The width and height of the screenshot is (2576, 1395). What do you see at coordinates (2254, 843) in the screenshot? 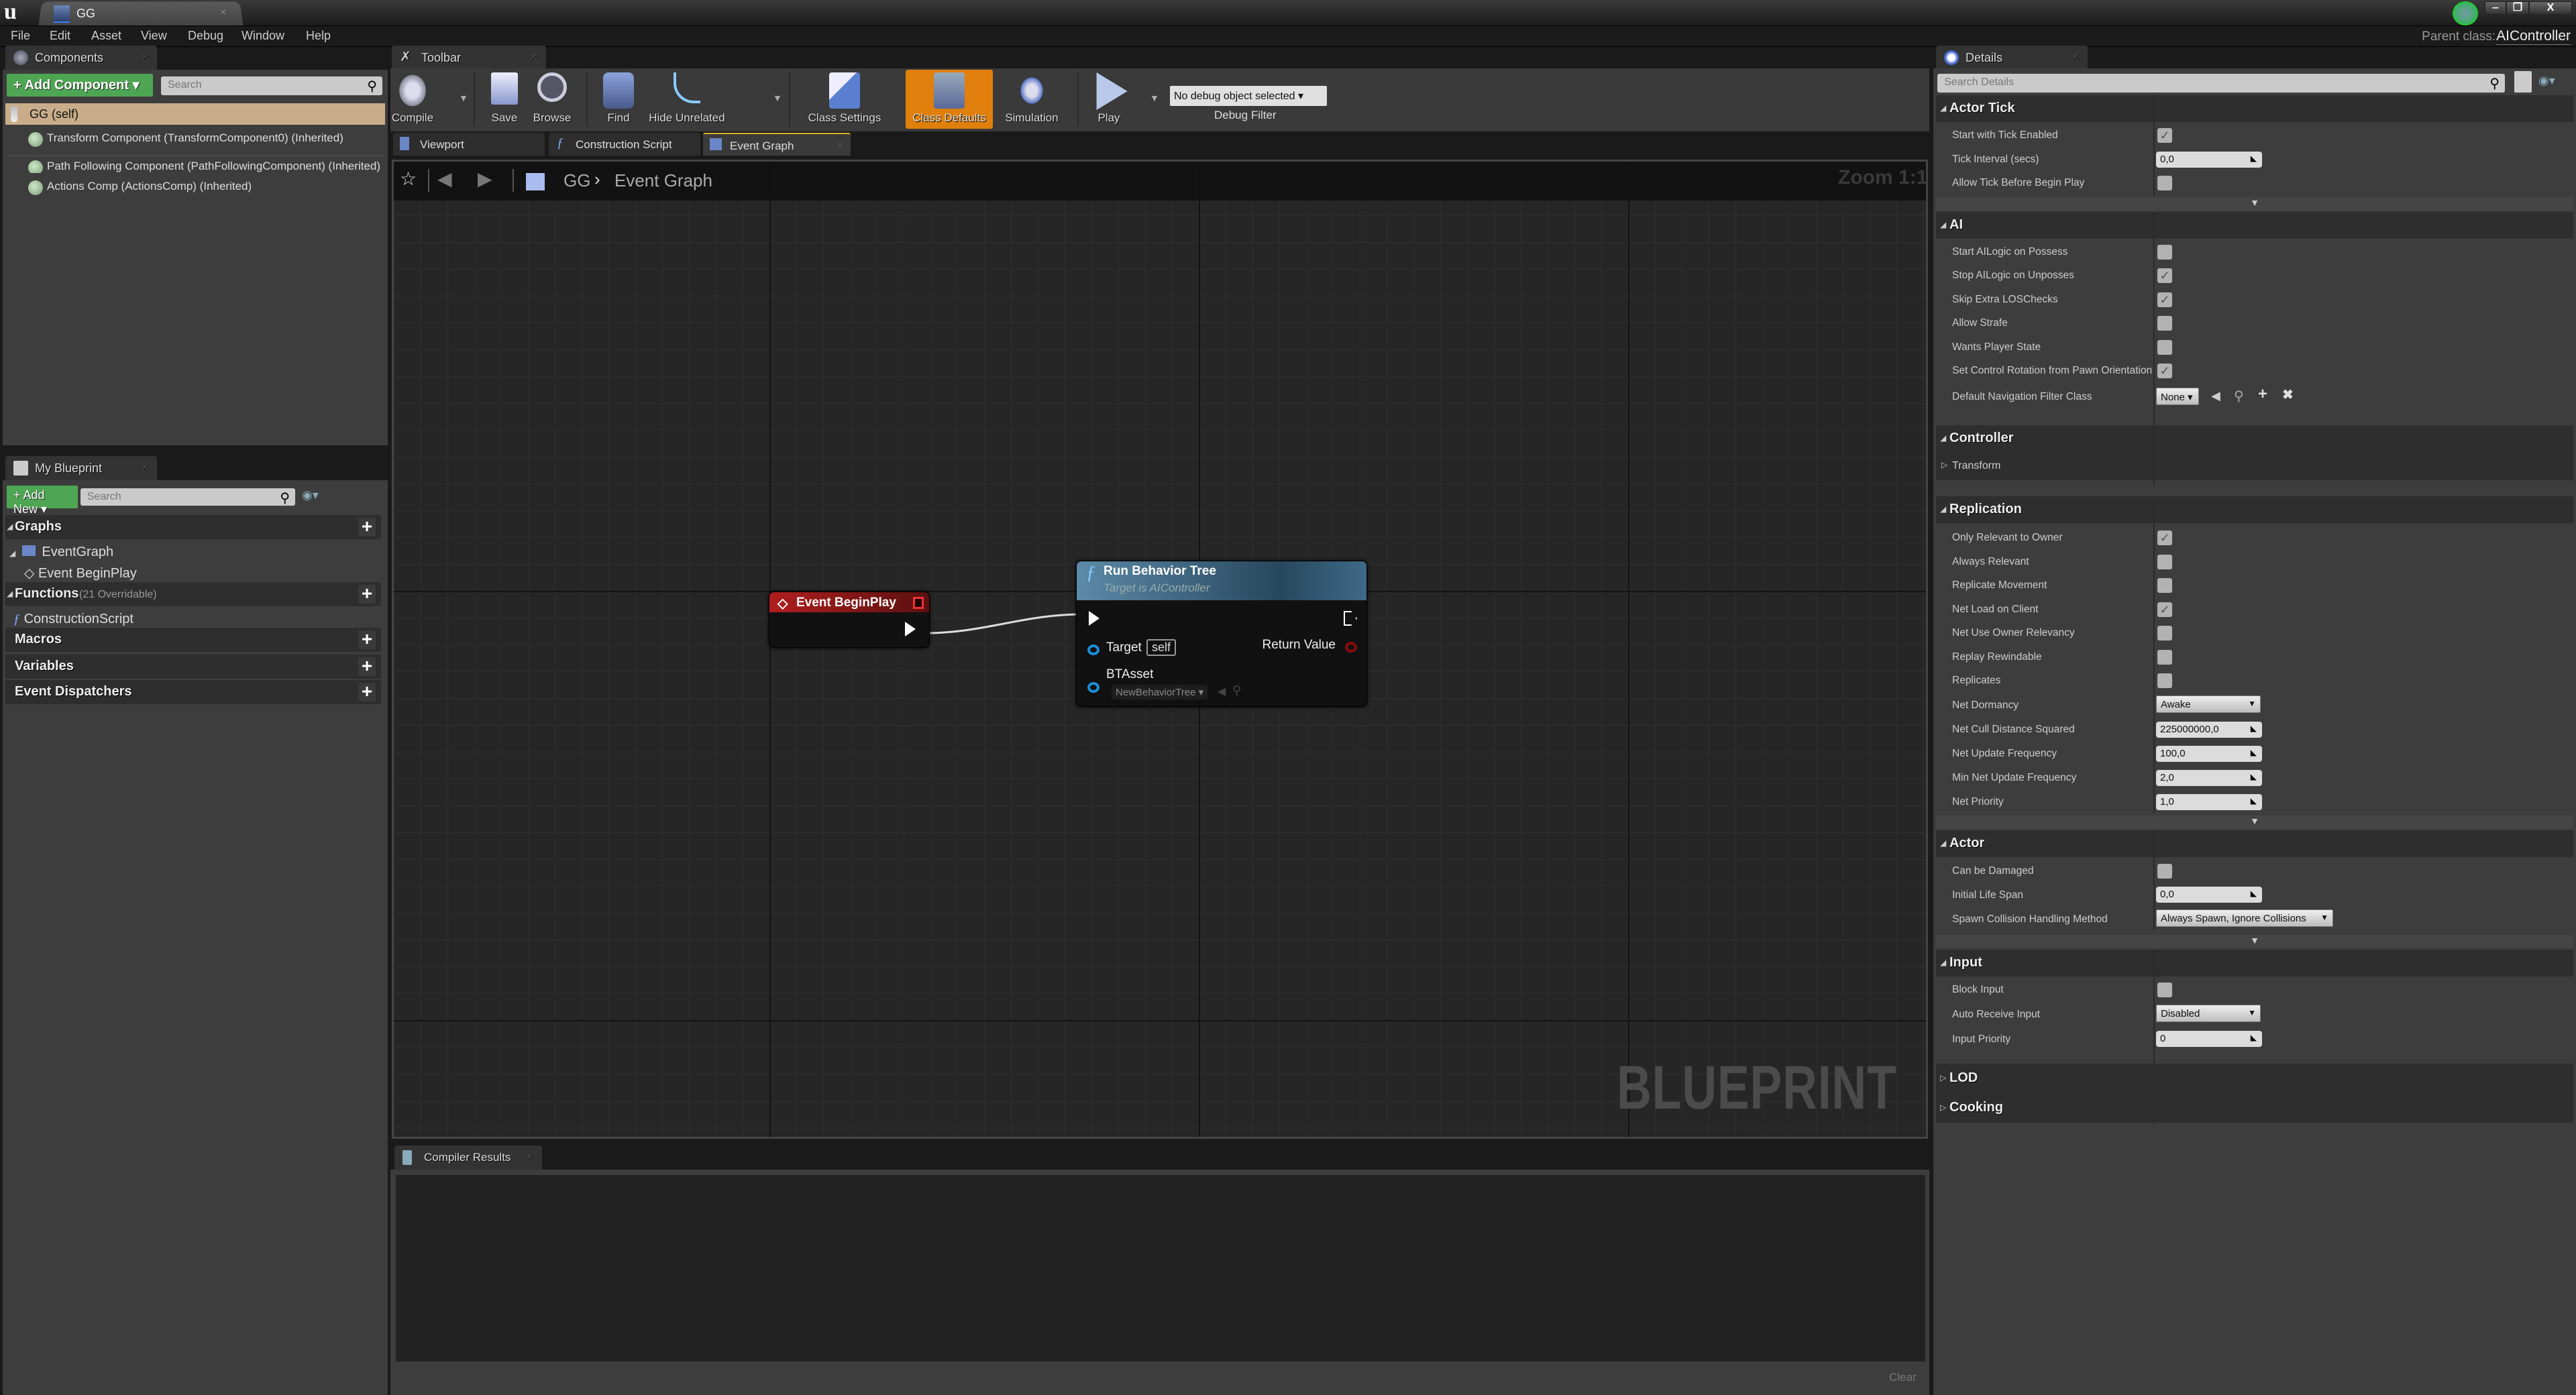
I see `section-actor: ◢ Actor` at bounding box center [2254, 843].